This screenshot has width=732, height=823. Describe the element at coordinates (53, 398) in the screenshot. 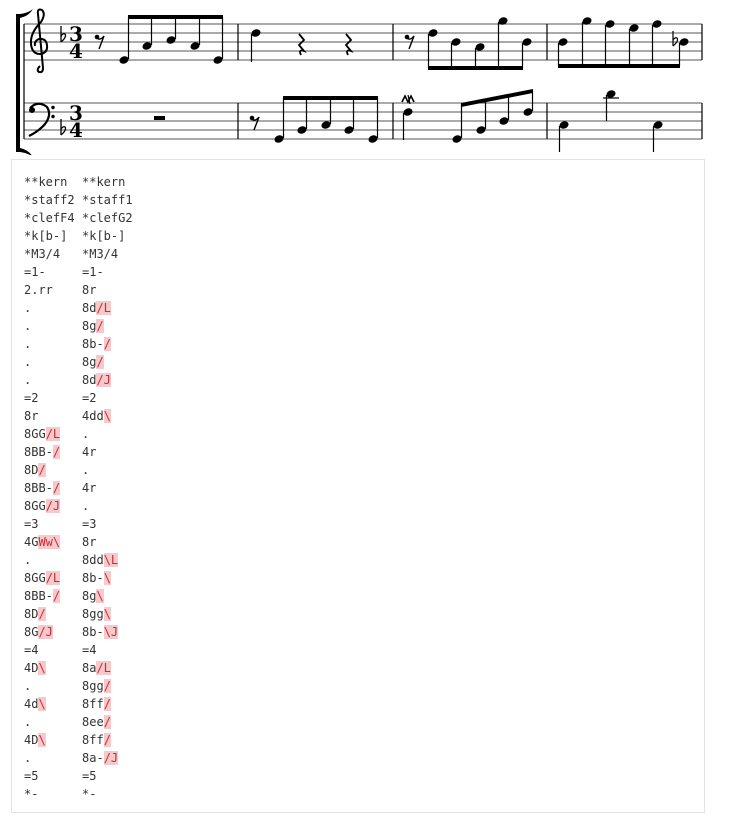

I see `kern-spine-bass-token: =2` at that location.